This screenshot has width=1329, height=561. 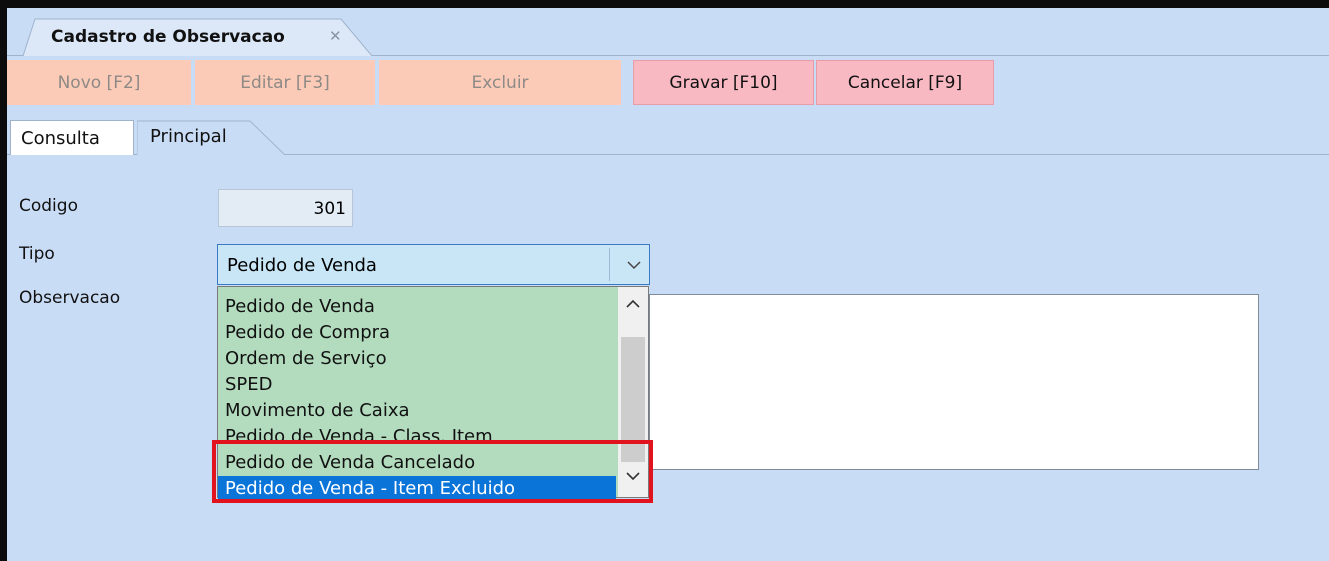 I want to click on frame-left-border, so click(x=3, y=280).